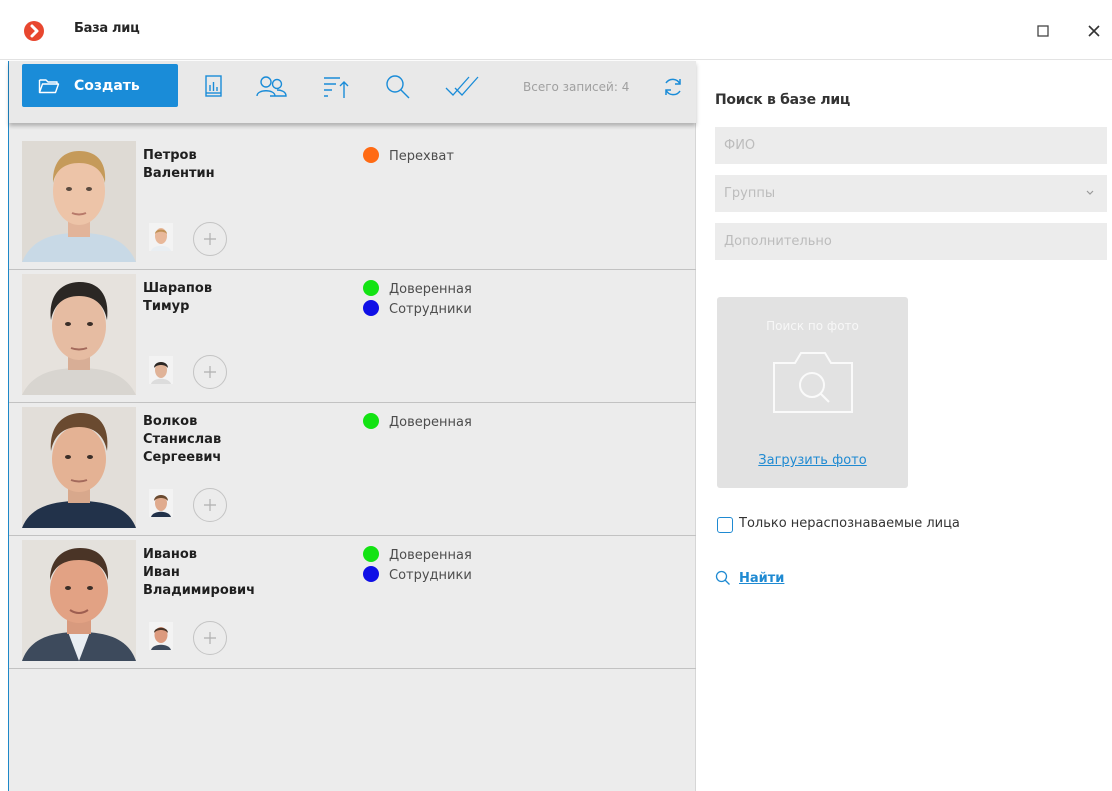  Describe the element at coordinates (182, 457) in the screenshot. I see `patronymic: Сергеевич` at that location.